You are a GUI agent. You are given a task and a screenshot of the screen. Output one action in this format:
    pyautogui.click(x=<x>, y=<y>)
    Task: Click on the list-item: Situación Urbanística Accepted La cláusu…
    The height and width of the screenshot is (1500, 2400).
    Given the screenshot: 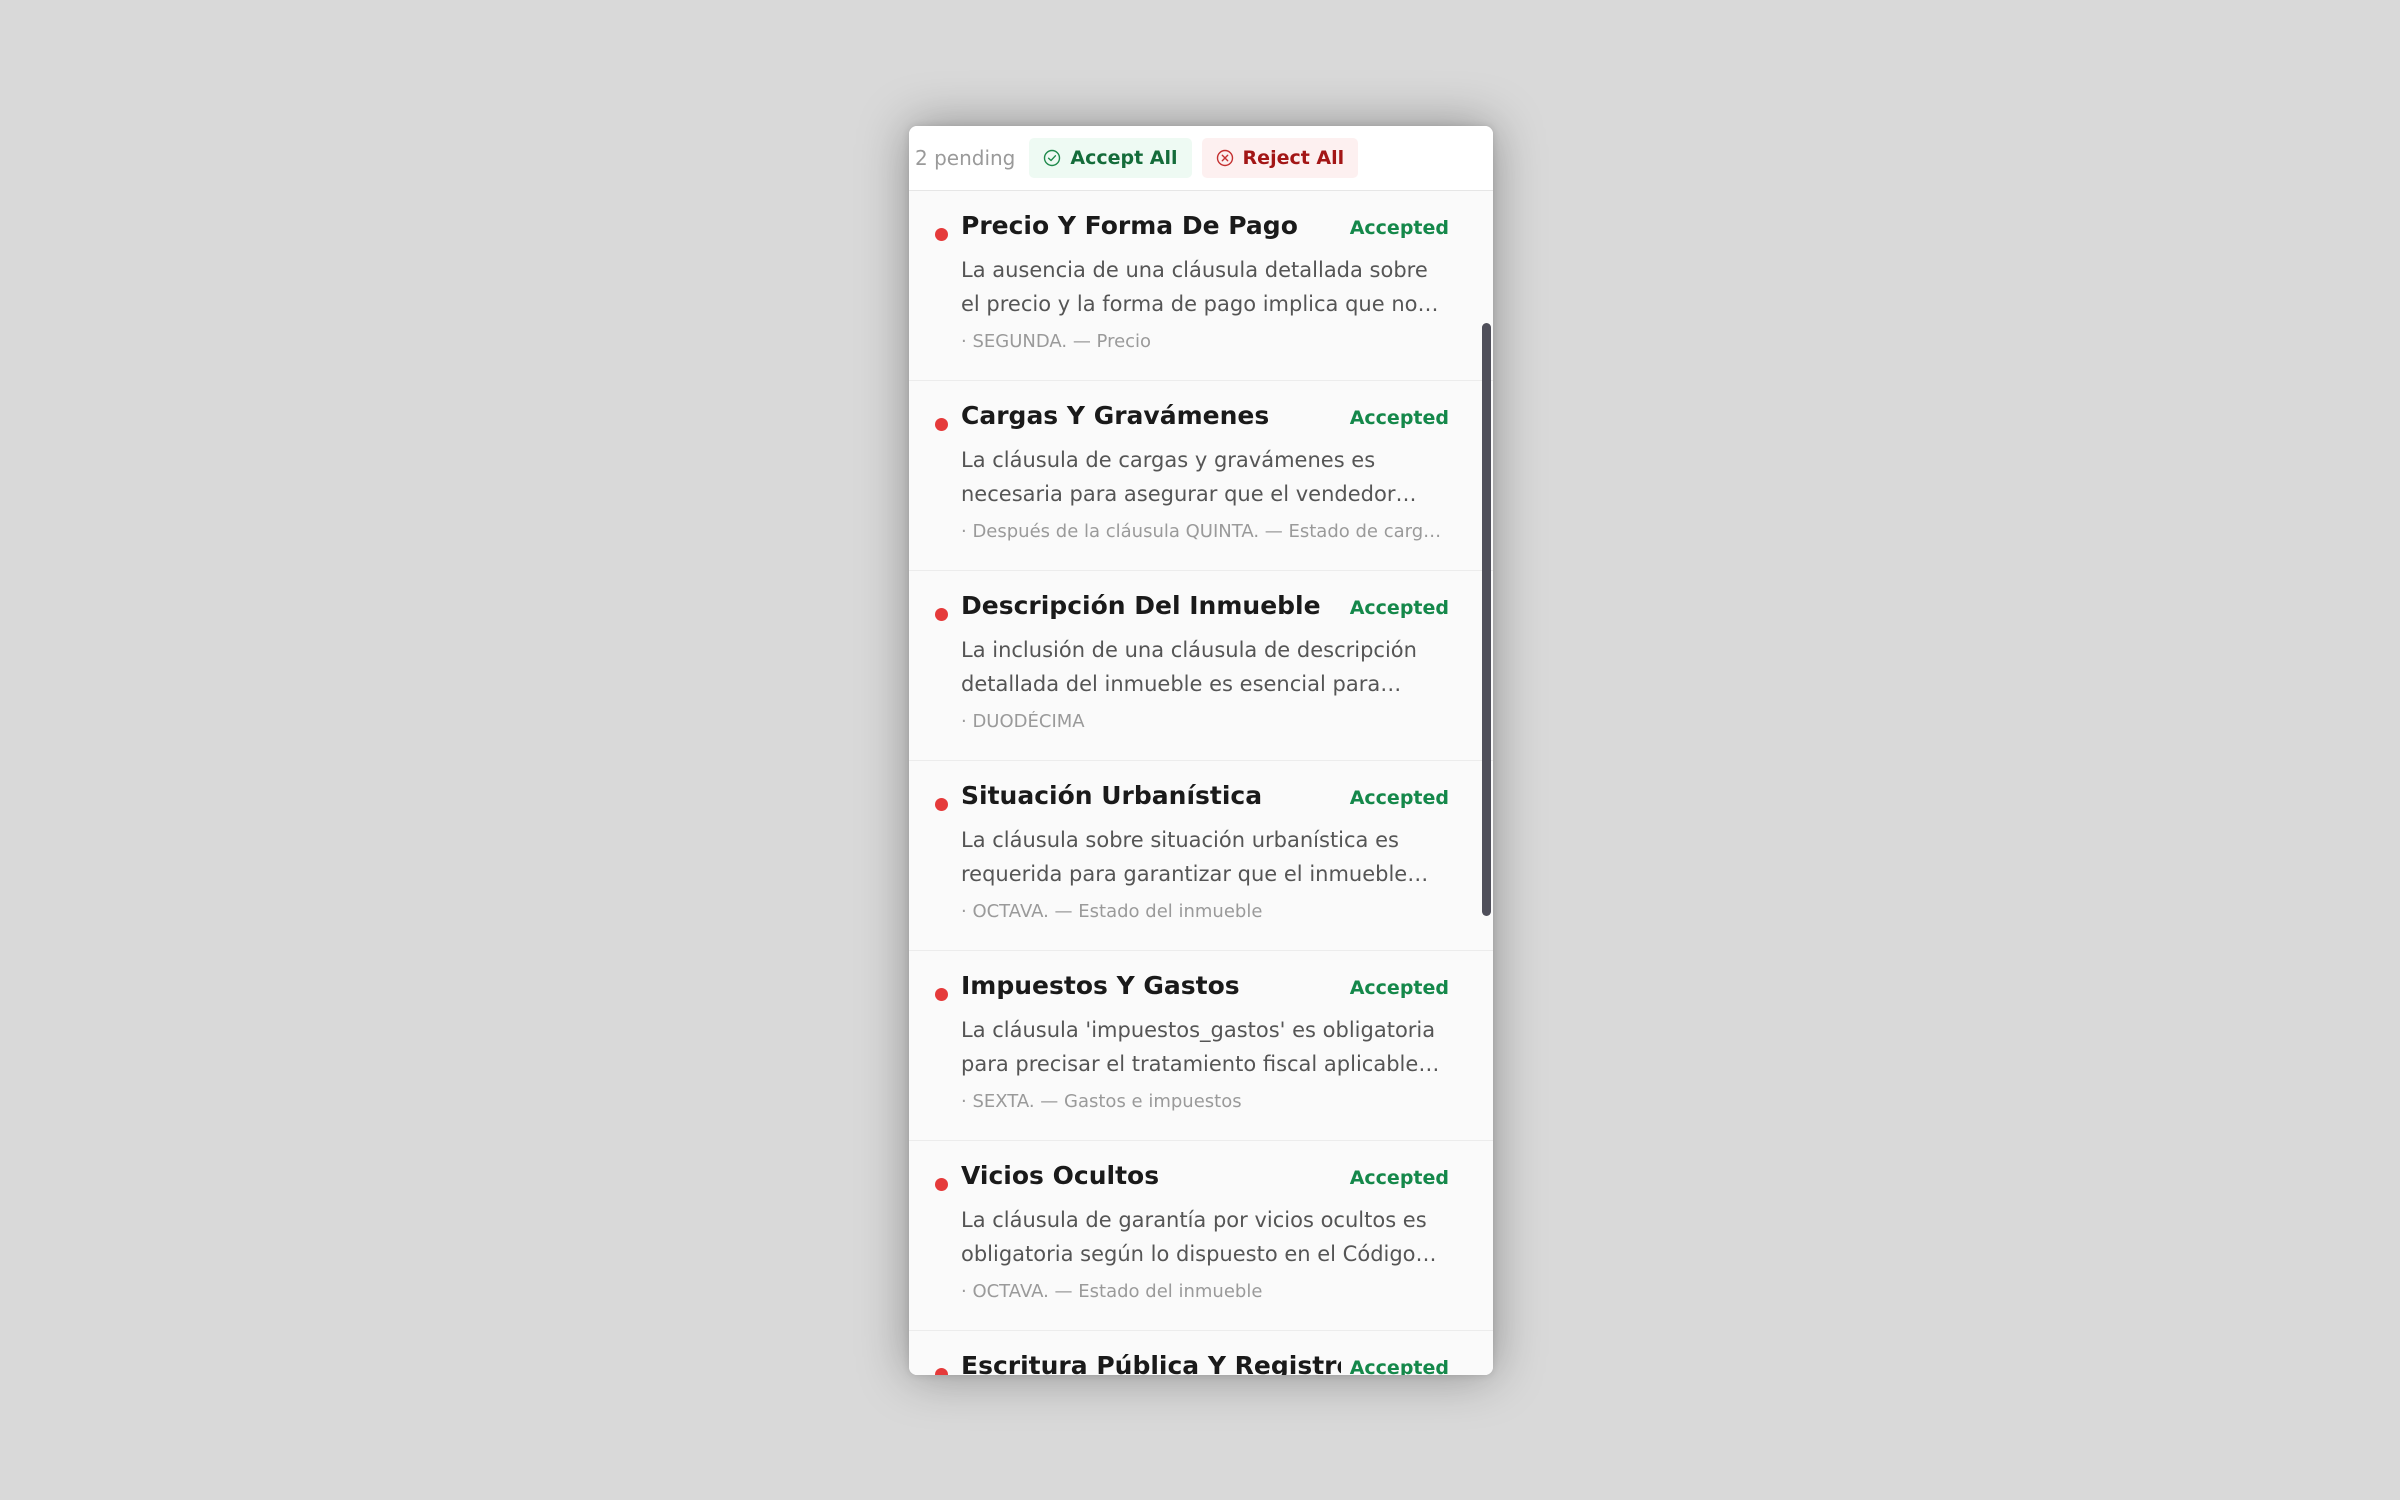 What is the action you would take?
    pyautogui.click(x=1201, y=856)
    